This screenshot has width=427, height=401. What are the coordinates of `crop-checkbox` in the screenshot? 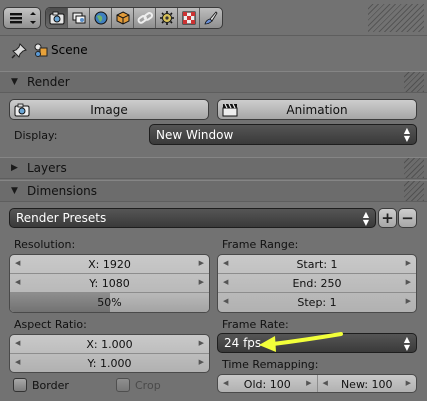 It's located at (123, 385).